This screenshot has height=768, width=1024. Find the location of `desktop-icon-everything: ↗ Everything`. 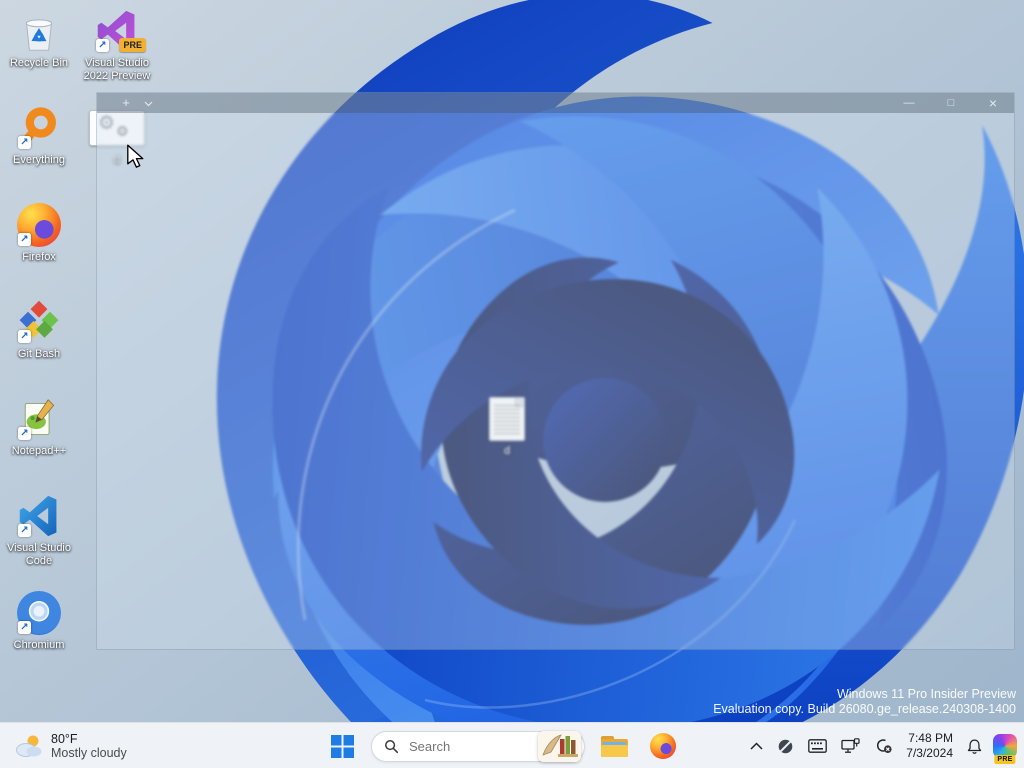

desktop-icon-everything: ↗ Everything is located at coordinates (39, 136).